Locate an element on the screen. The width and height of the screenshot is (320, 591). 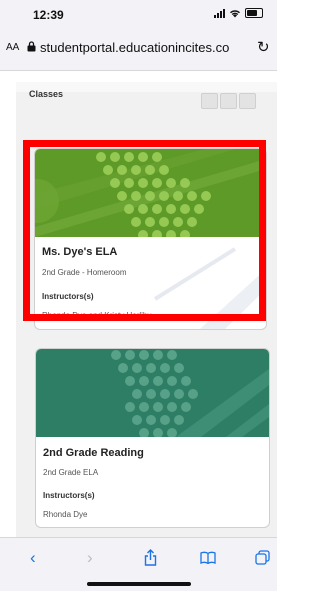
url-text: studentportal.educationincites.co is located at coordinates (147, 47).